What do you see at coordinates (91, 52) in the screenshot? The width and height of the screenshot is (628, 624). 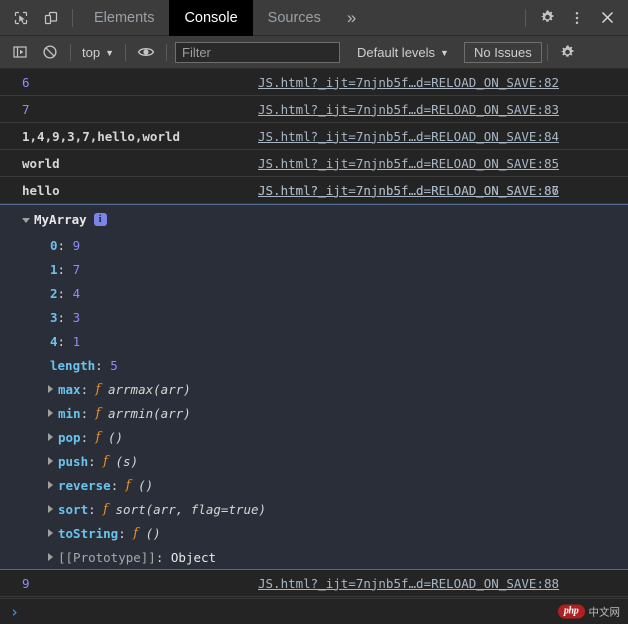 I see `execution-context-label: top` at bounding box center [91, 52].